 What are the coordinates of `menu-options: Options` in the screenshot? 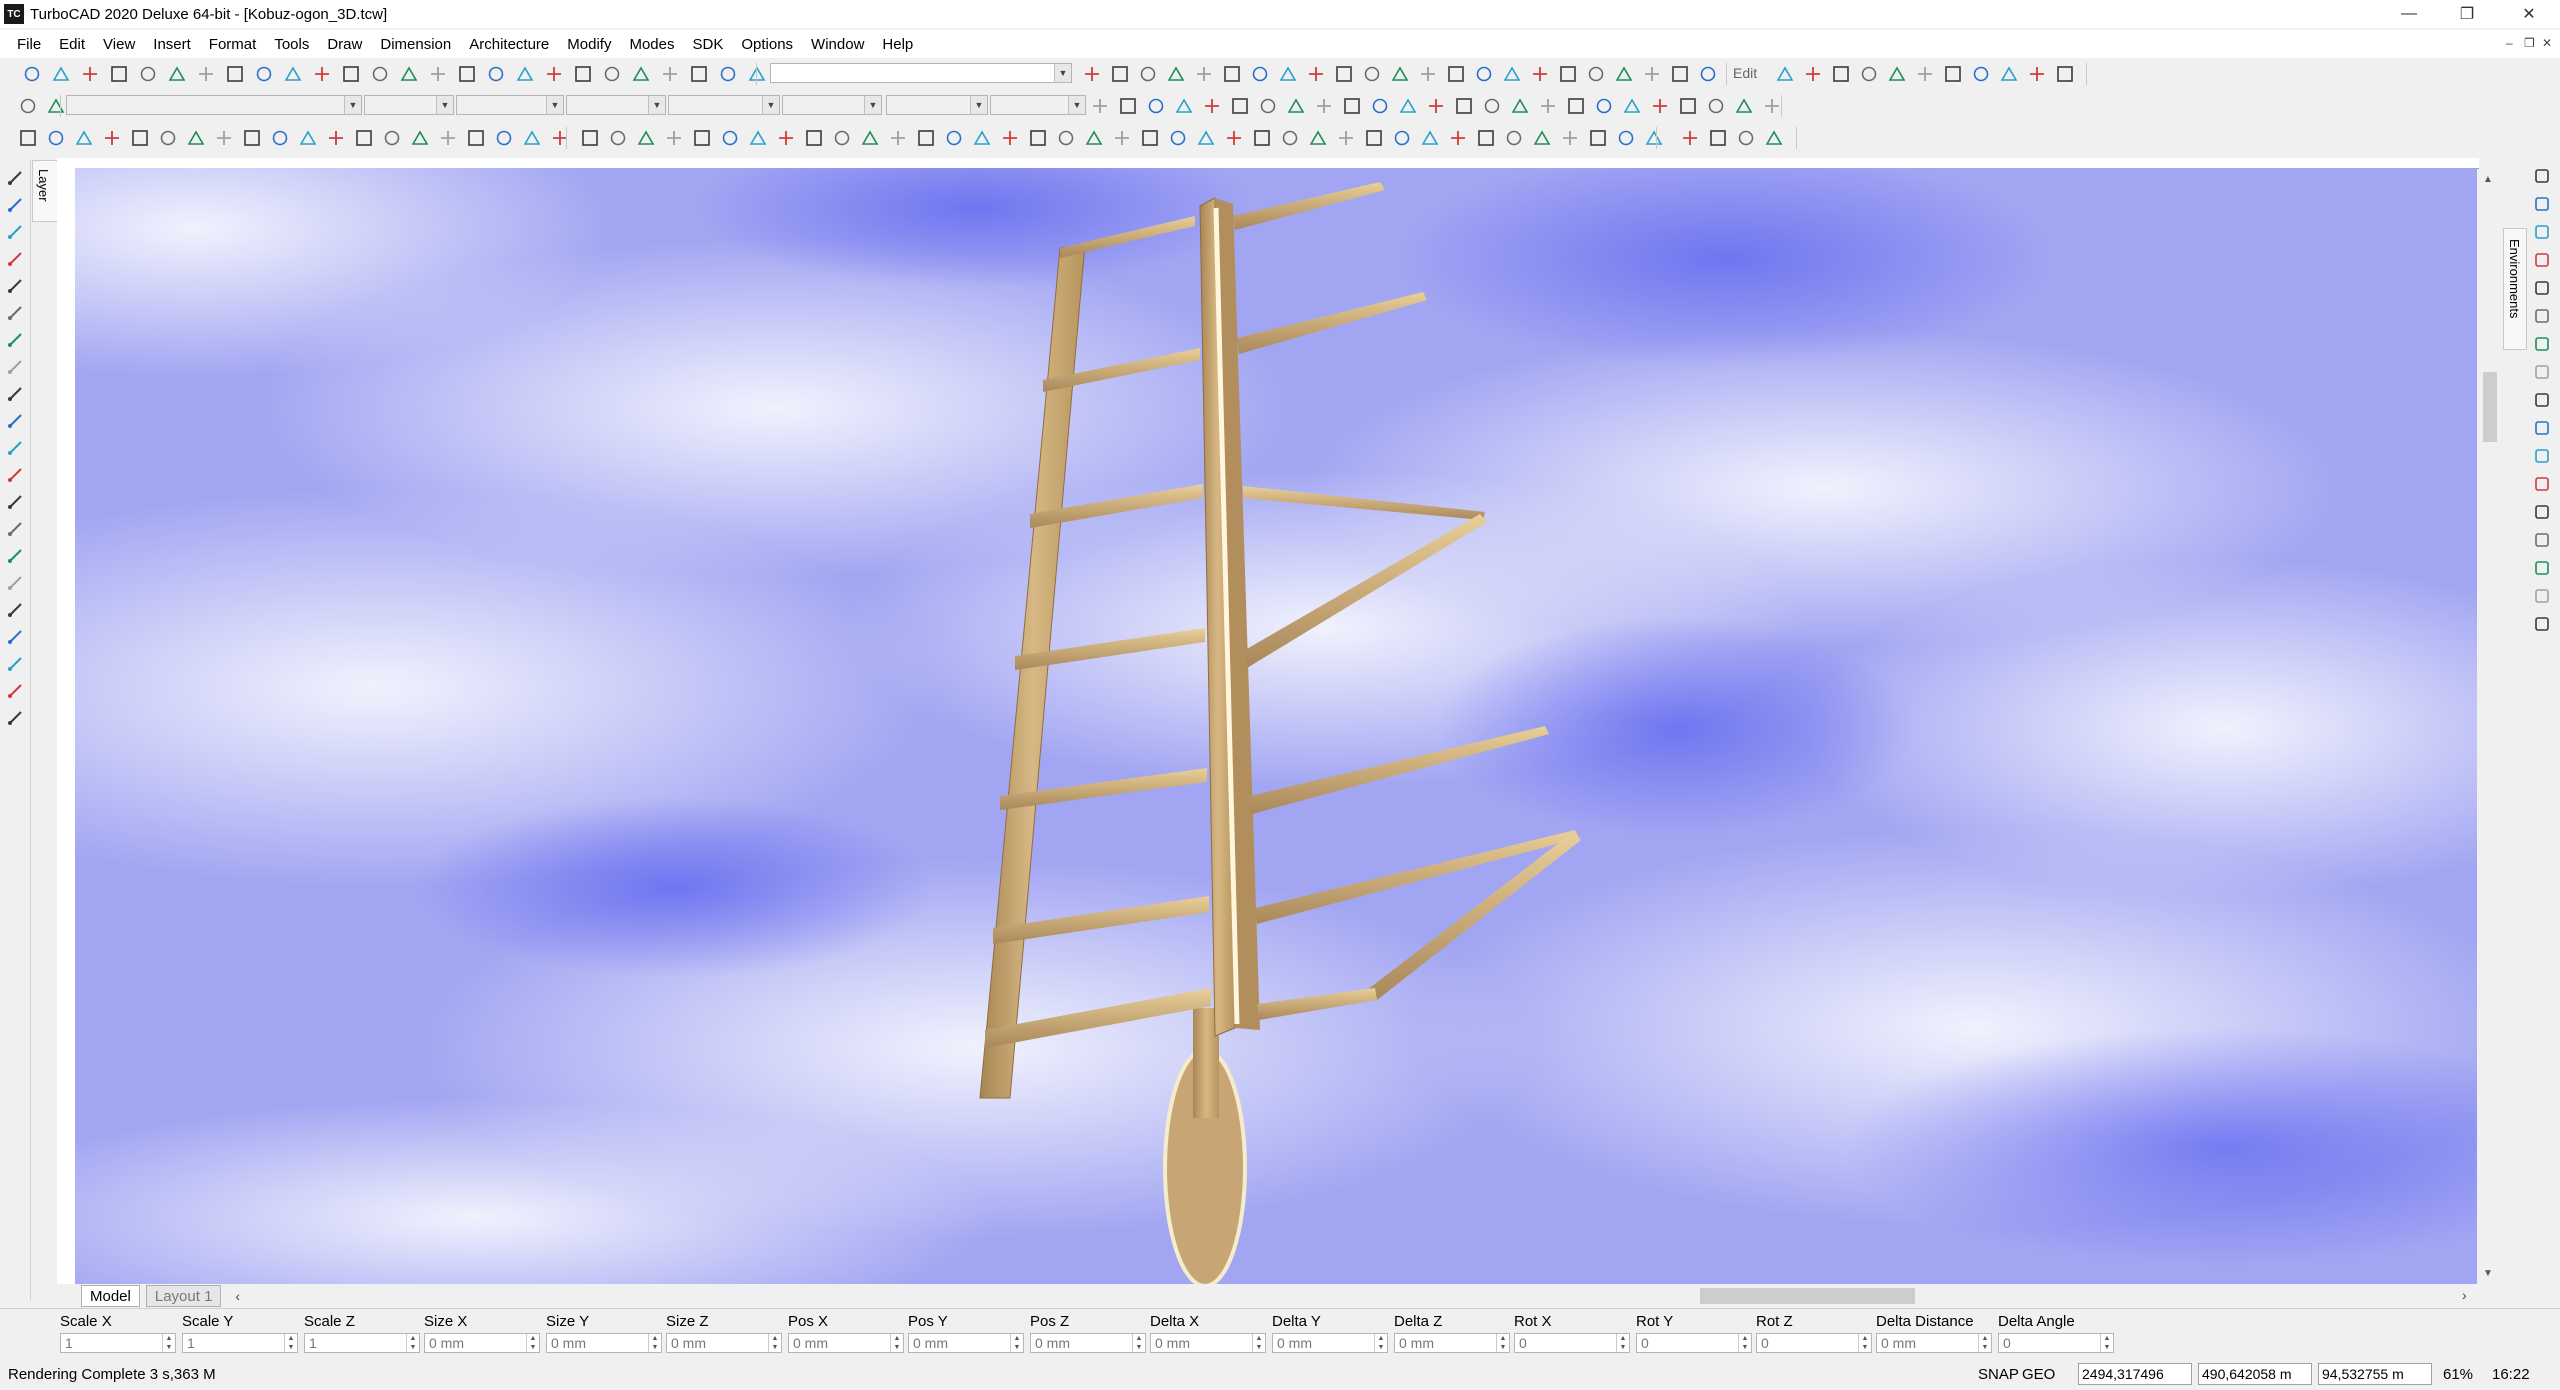 It's located at (767, 44).